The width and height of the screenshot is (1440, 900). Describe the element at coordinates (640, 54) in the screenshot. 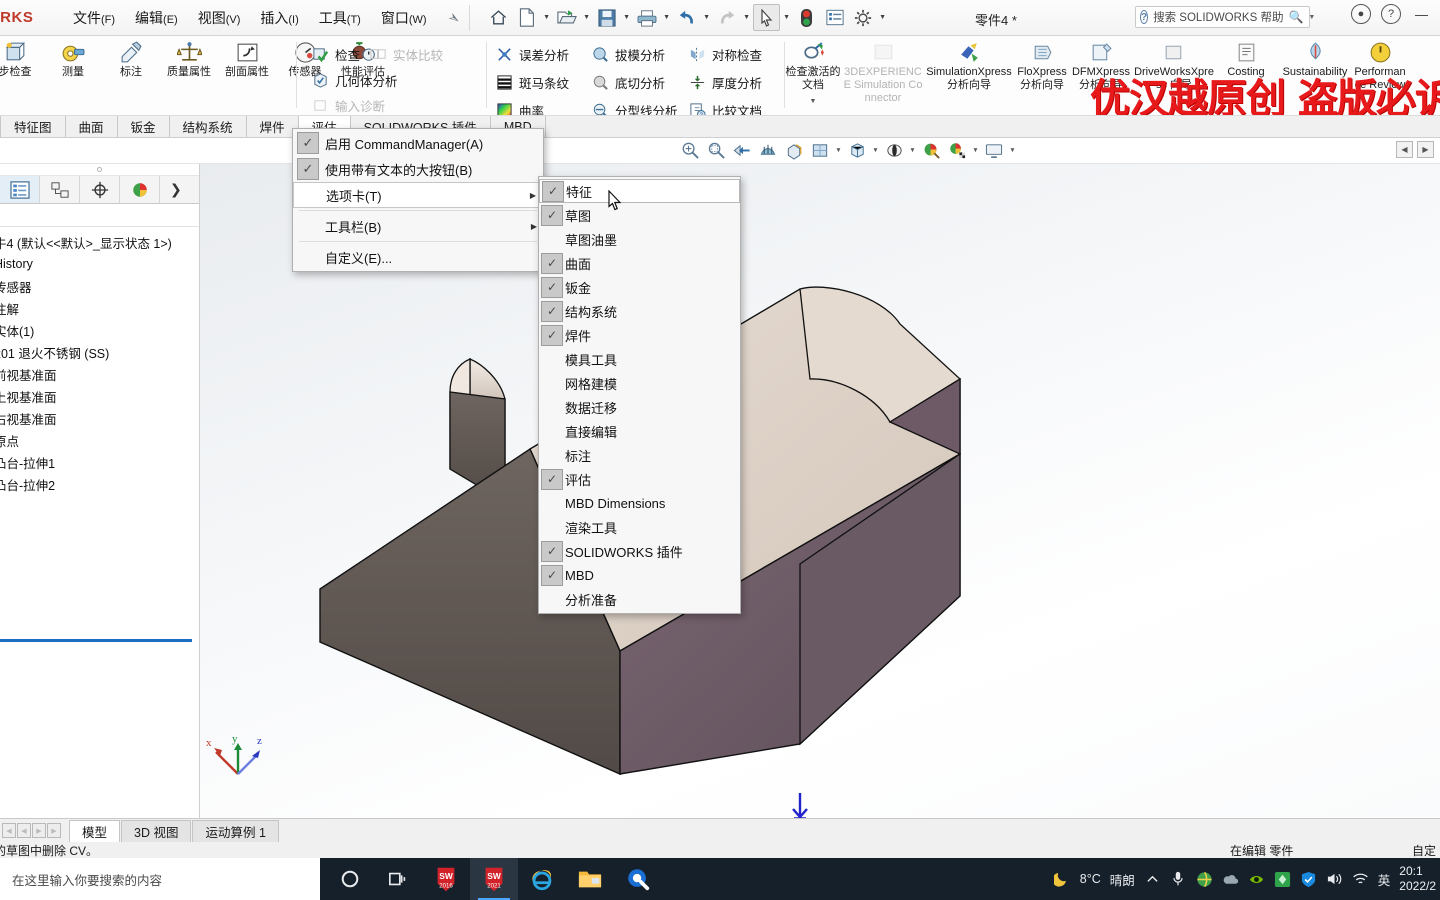

I see `draft-analysis-button: 拔模分析` at that location.